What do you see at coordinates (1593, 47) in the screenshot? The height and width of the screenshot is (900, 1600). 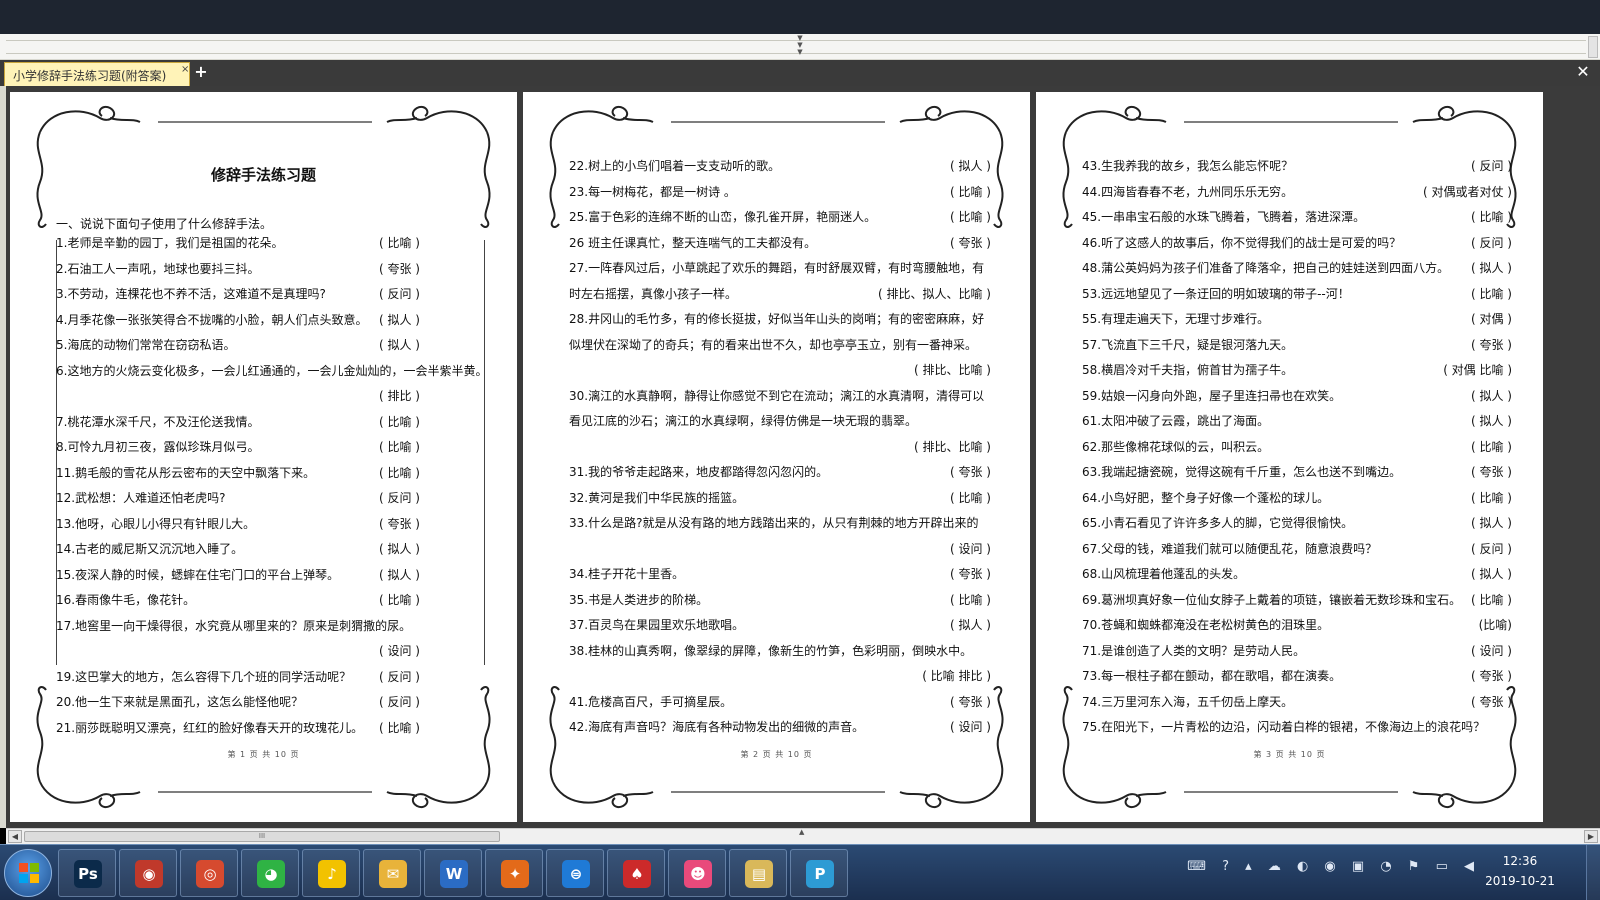 I see `scrollbar-up` at bounding box center [1593, 47].